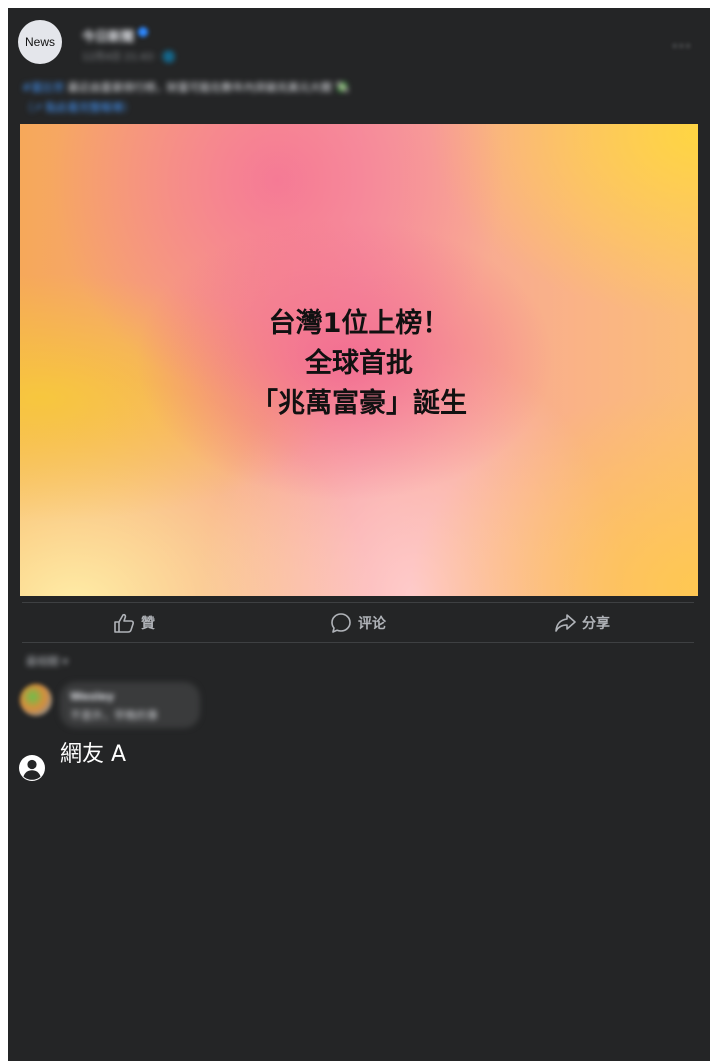 The image size is (717, 1061). I want to click on comment-bubble-icon, so click(341, 623).